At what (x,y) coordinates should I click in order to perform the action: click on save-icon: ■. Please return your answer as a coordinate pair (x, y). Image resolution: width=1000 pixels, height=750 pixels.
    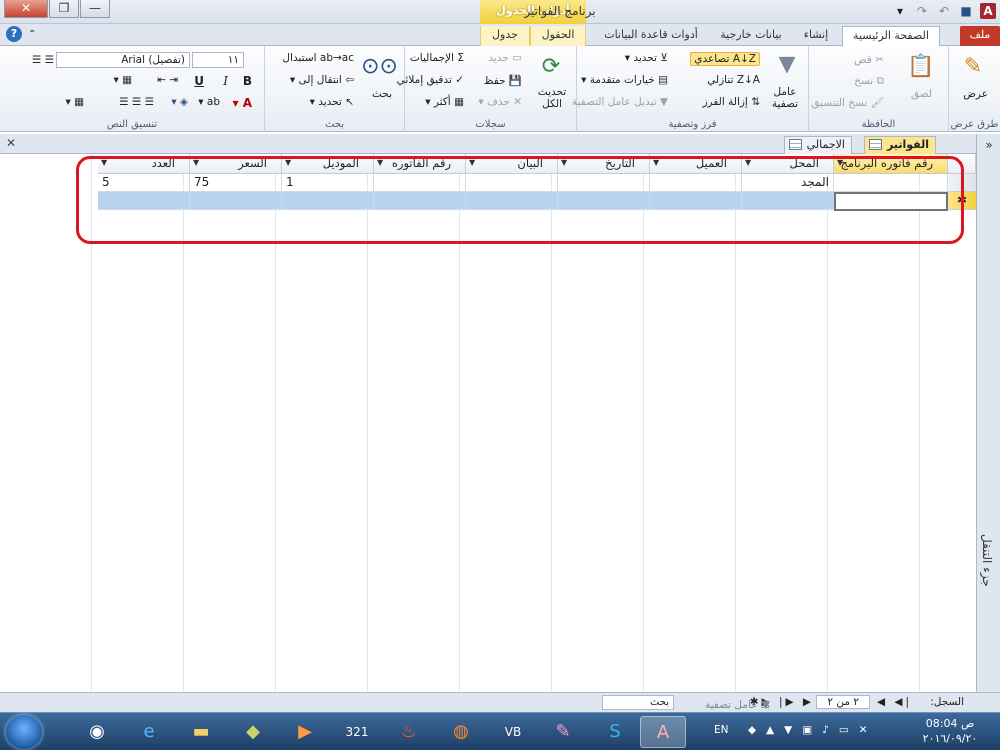
    Looking at the image, I should click on (966, 11).